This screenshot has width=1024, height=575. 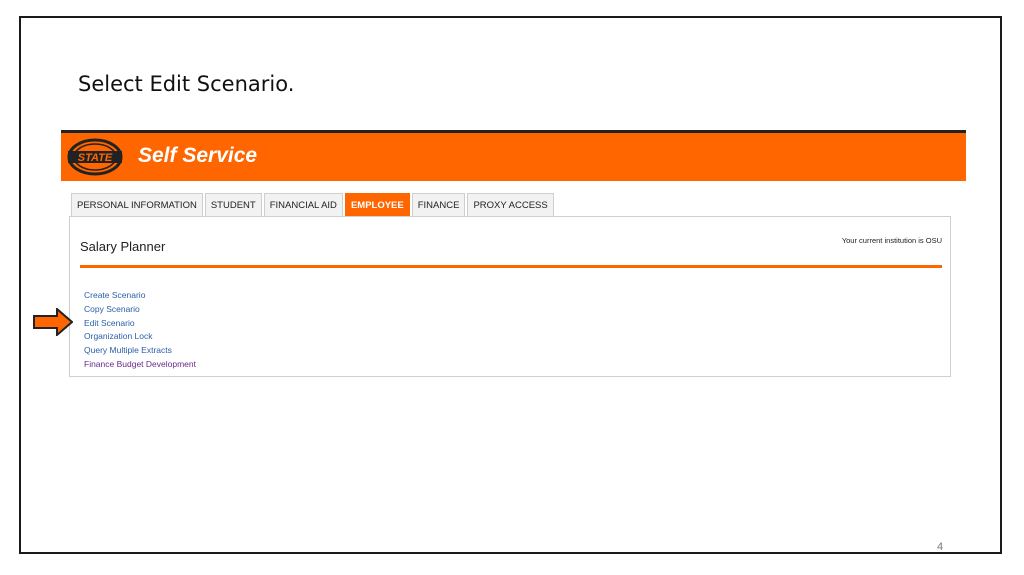 I want to click on page-number: 4, so click(x=940, y=547).